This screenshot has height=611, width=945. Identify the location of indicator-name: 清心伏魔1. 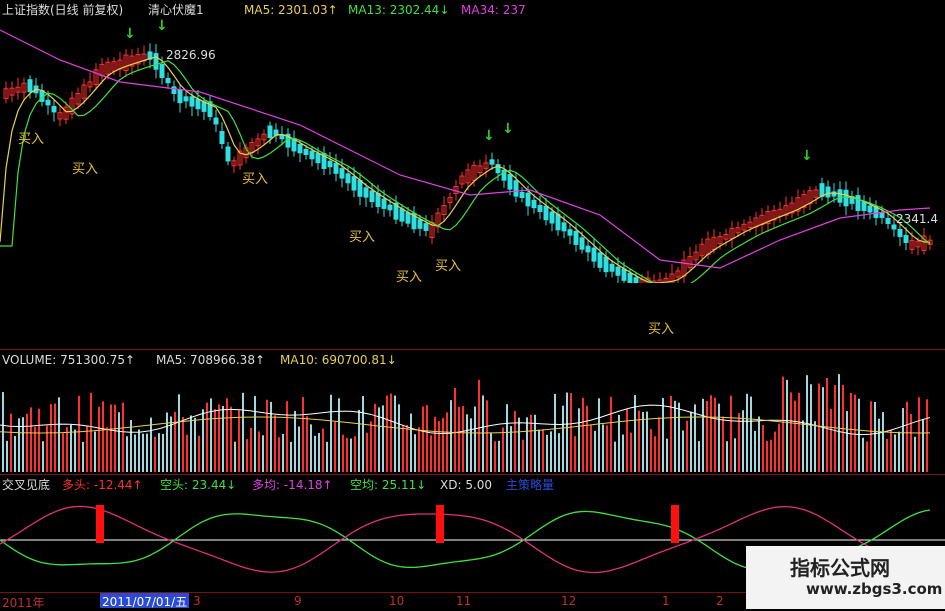
(176, 10).